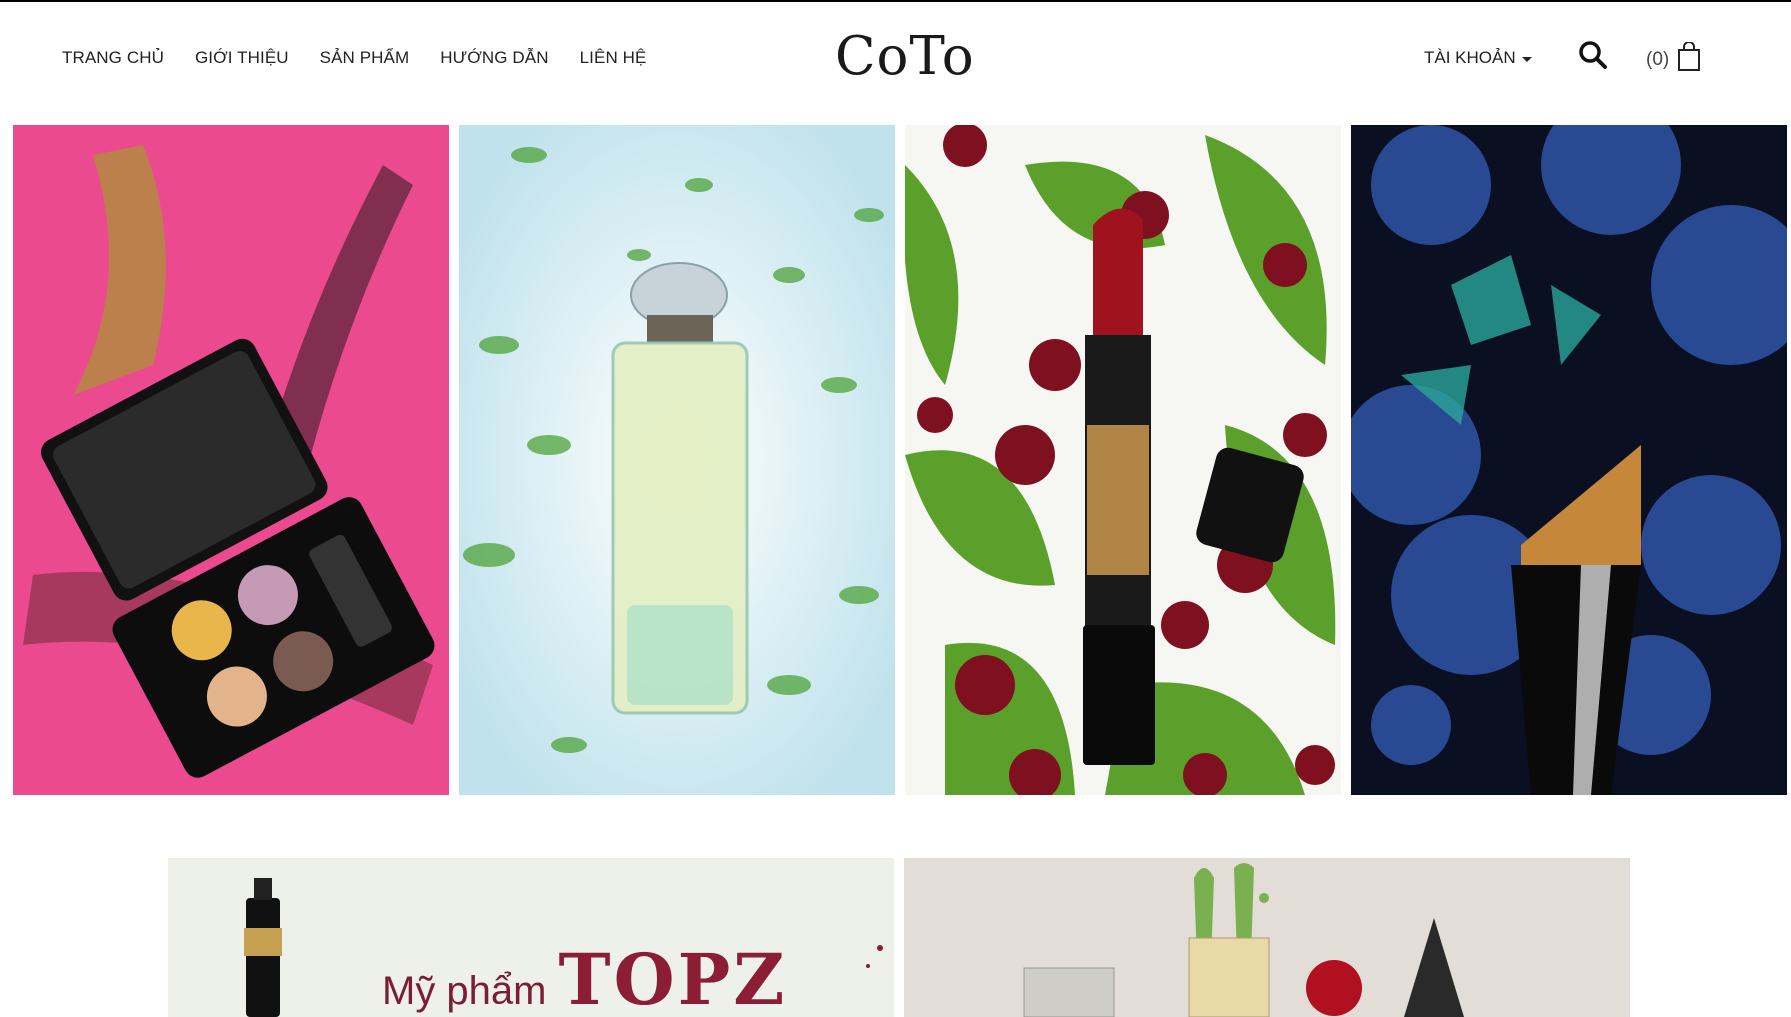 Image resolution: width=1791 pixels, height=1017 pixels. Describe the element at coordinates (1267, 937) in the screenshot. I see `promo-banner-perfumes` at that location.